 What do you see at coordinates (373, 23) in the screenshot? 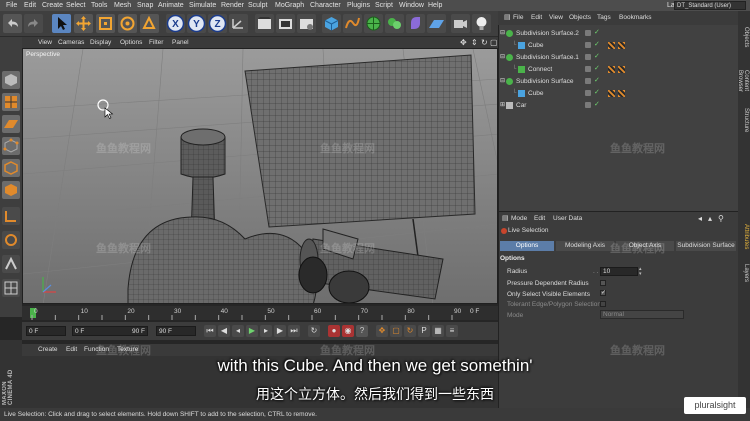
I see `subdivision-icon` at bounding box center [373, 23].